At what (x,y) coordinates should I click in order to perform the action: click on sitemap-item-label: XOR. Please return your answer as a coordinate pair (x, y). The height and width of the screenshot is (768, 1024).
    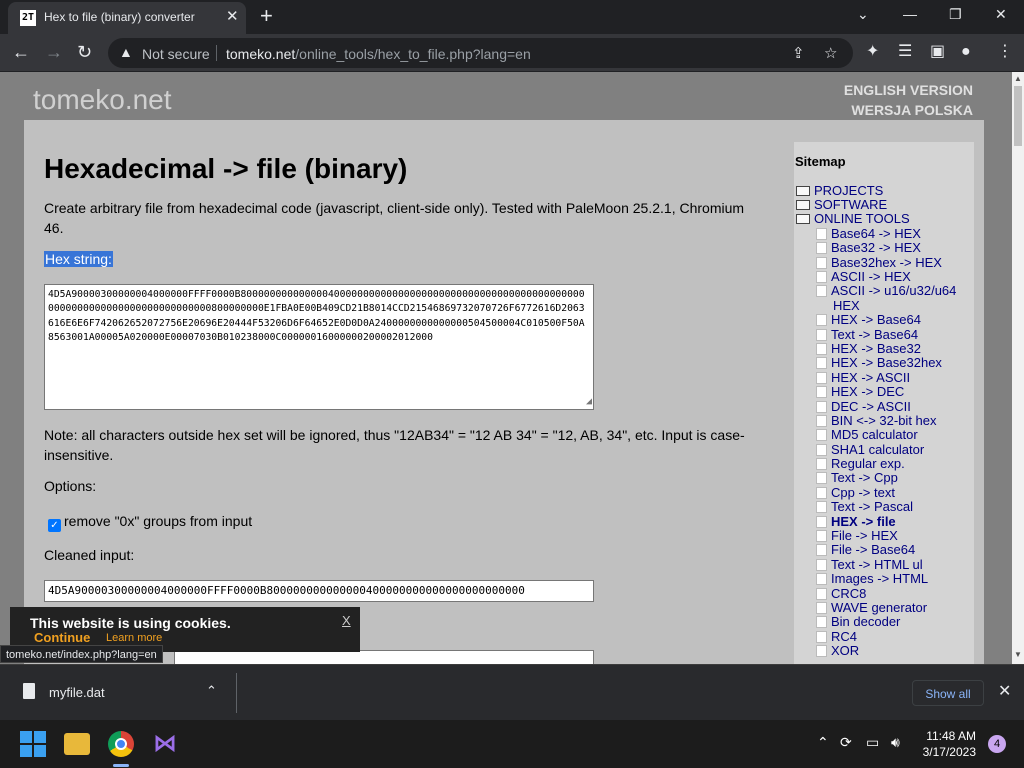
    Looking at the image, I should click on (845, 650).